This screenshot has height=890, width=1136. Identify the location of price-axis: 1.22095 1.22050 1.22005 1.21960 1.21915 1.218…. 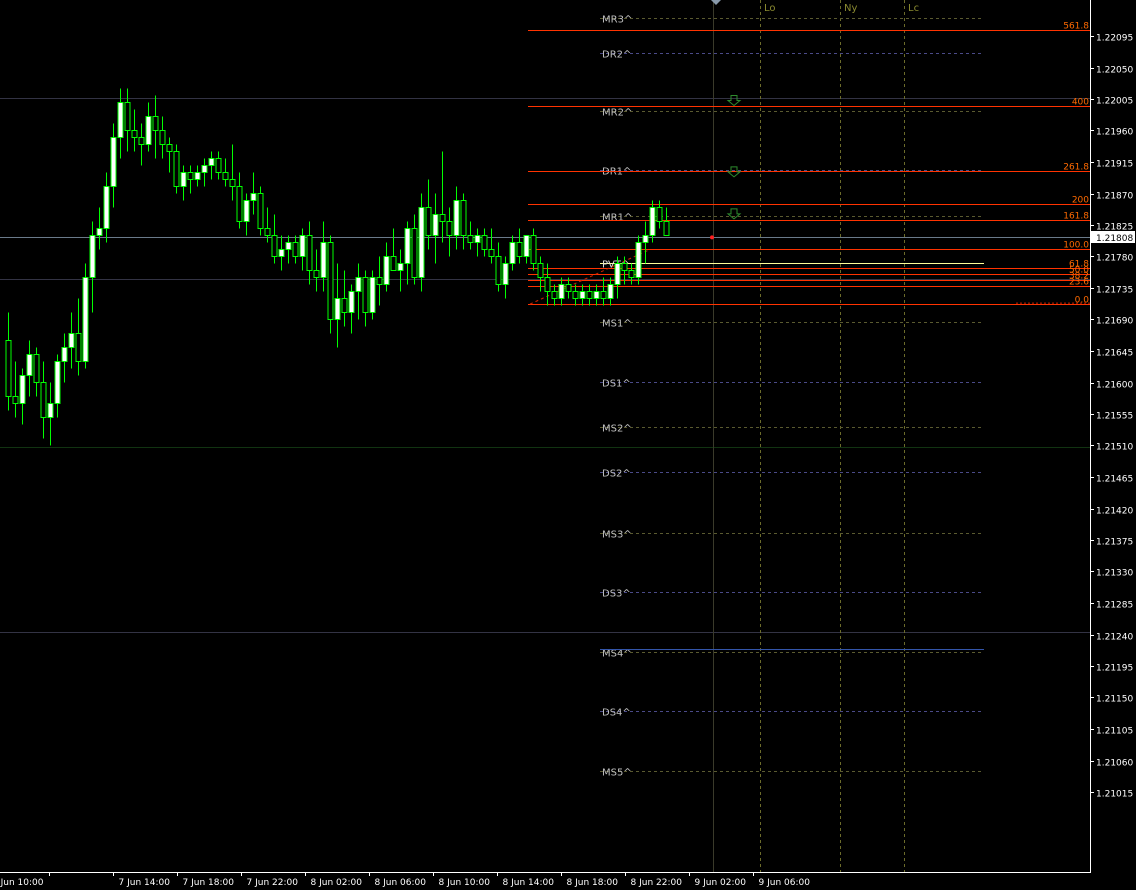
(1112, 436).